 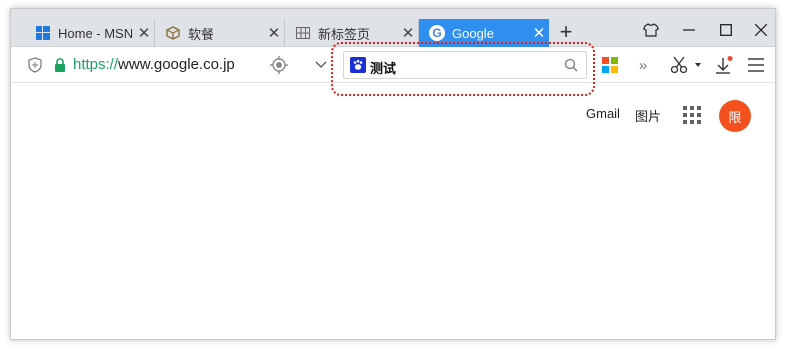 I want to click on tab-title: Home - MSN, so click(x=96, y=33).